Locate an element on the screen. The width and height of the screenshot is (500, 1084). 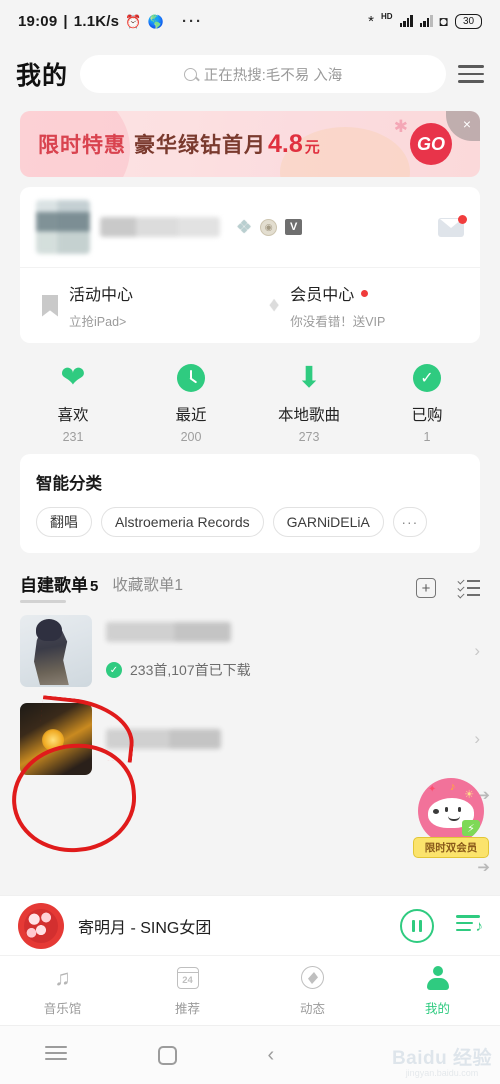
heart-icon: ❤ is located at coordinates (73, 377).